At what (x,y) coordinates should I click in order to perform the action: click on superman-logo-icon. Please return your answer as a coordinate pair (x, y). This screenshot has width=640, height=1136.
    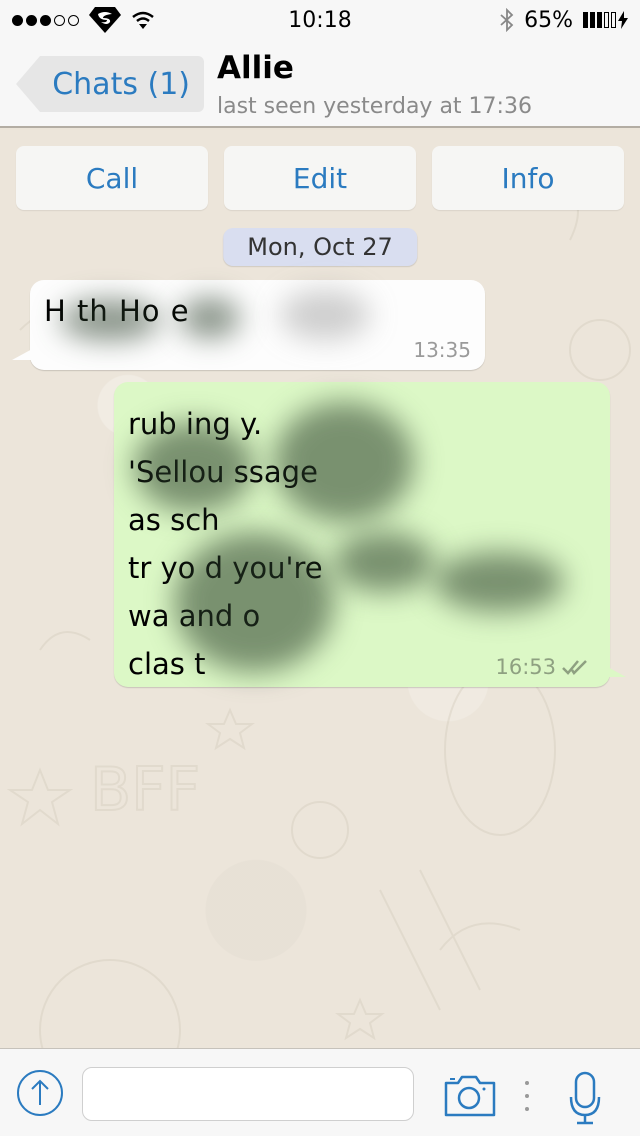
    Looking at the image, I should click on (105, 20).